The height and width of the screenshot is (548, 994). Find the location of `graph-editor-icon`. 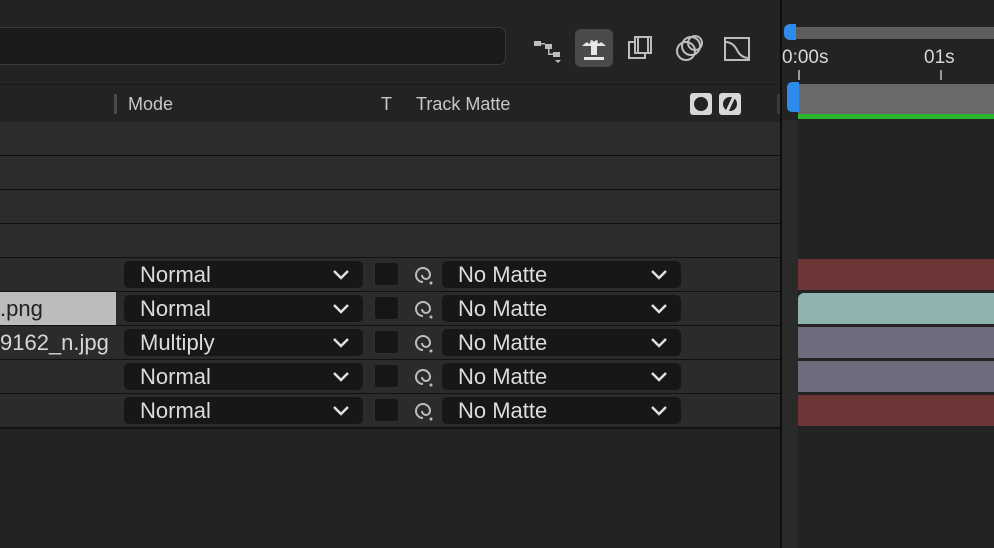

graph-editor-icon is located at coordinates (737, 48).